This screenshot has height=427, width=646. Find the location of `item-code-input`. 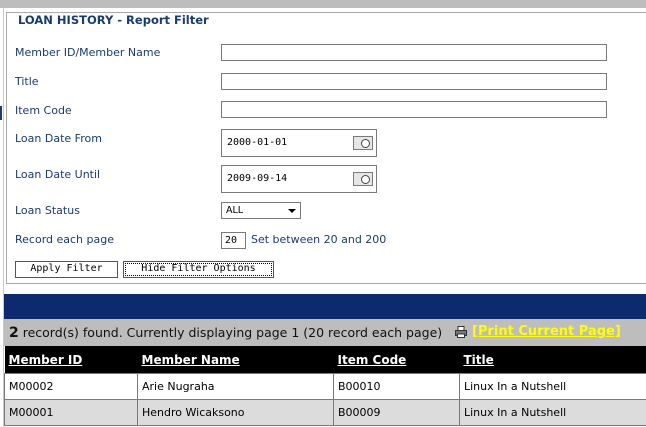

item-code-input is located at coordinates (414, 109).